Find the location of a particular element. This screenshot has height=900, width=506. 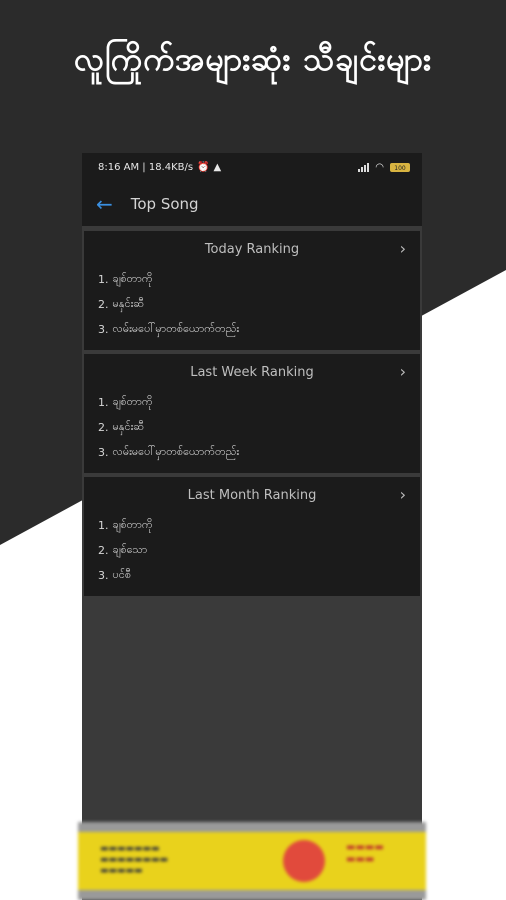

toolbar-title: Top Song is located at coordinates (164, 203).